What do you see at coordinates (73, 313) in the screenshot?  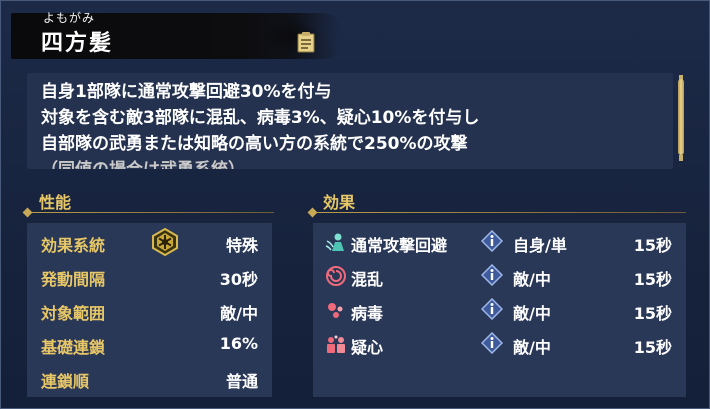 I see `stat-label: 対象範囲` at bounding box center [73, 313].